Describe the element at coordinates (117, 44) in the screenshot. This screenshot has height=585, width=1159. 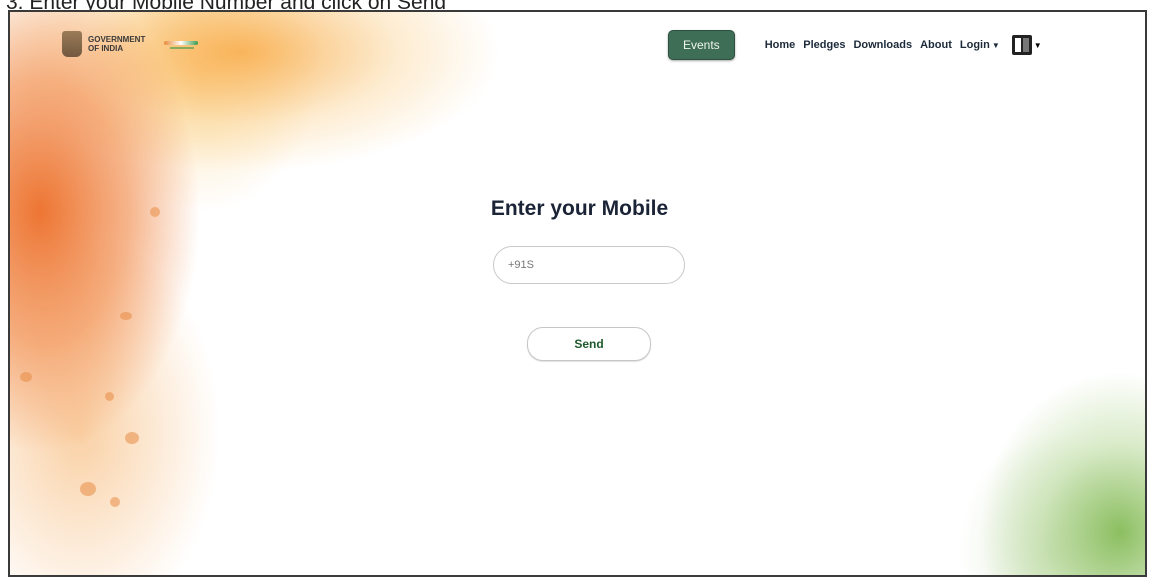
I see `logo-text: GOVERNMENT OF INDIA` at that location.